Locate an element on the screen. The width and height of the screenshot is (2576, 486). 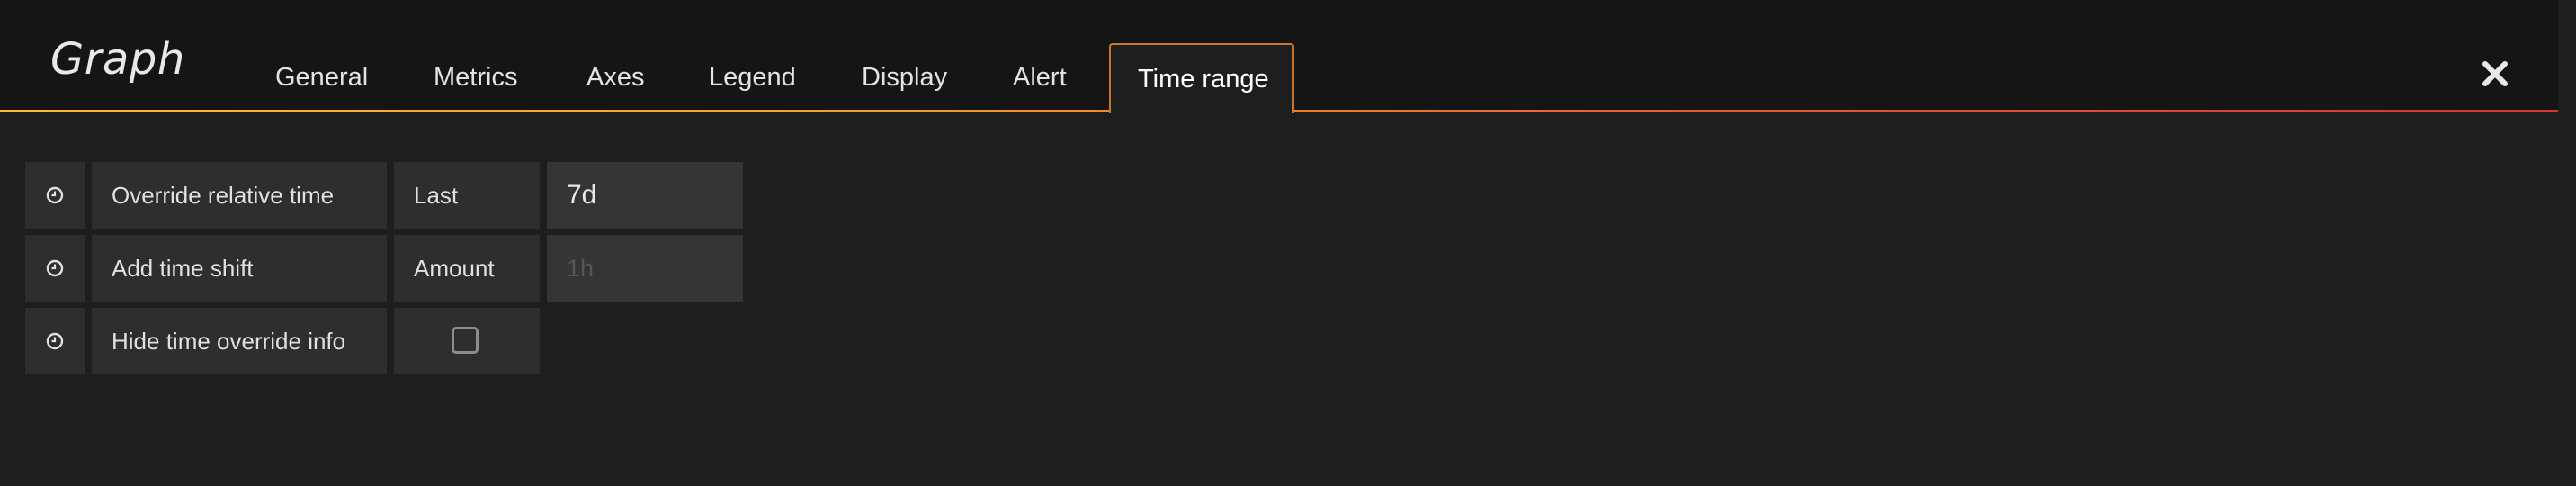
hide-time-override-info-icon-box is located at coordinates (55, 341).